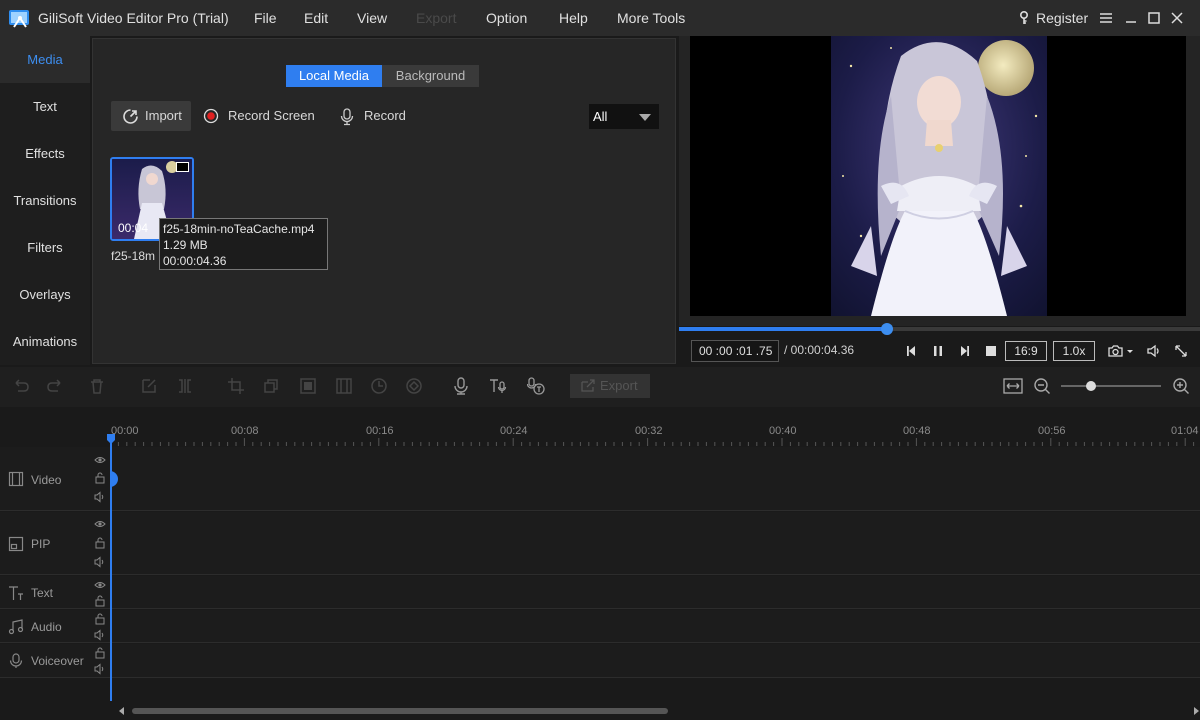  What do you see at coordinates (414, 386) in the screenshot?
I see `keyframe-icon` at bounding box center [414, 386].